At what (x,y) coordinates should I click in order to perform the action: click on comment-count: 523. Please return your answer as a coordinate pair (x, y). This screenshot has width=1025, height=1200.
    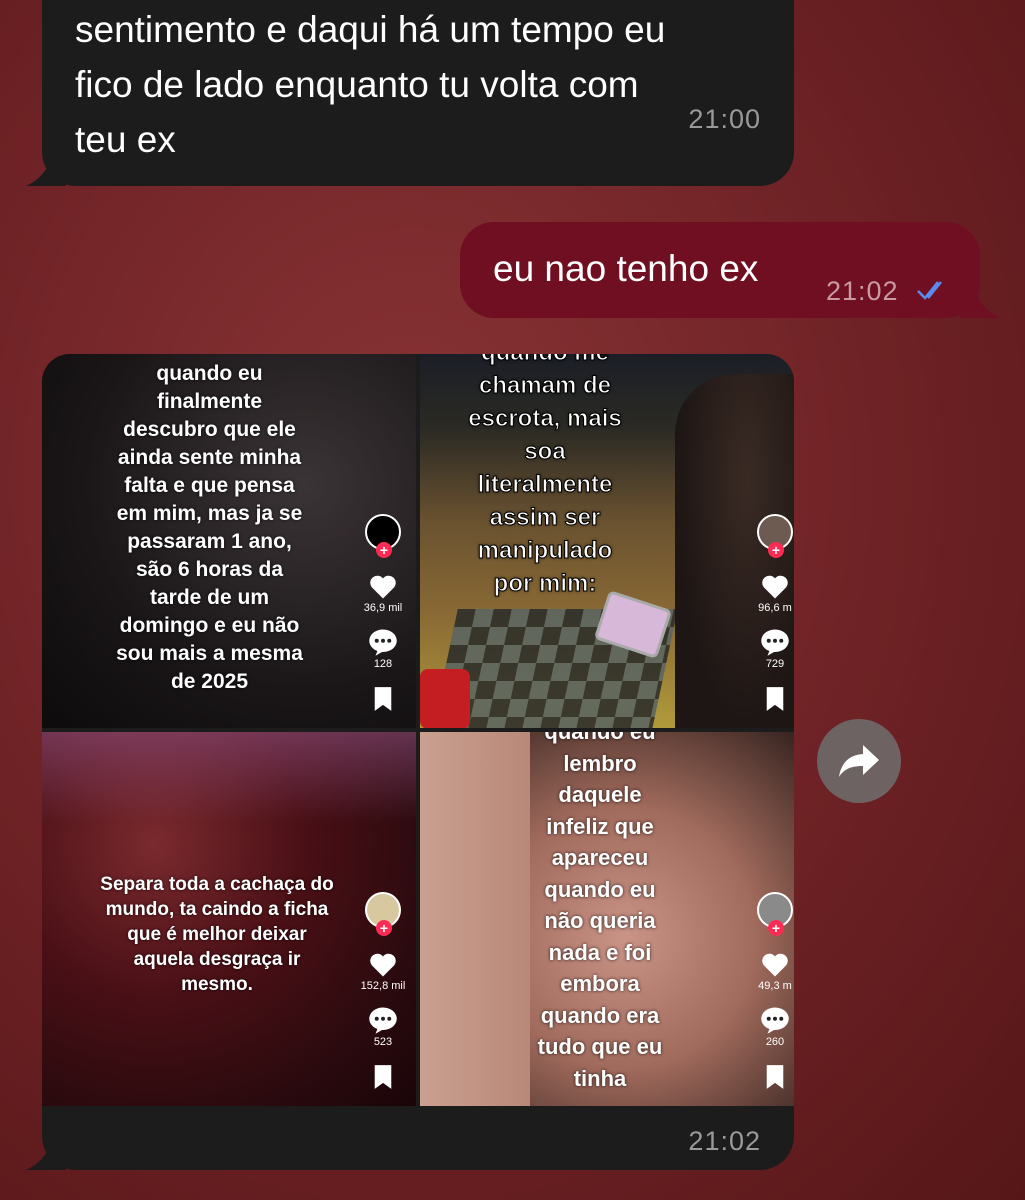
    Looking at the image, I should click on (383, 1042).